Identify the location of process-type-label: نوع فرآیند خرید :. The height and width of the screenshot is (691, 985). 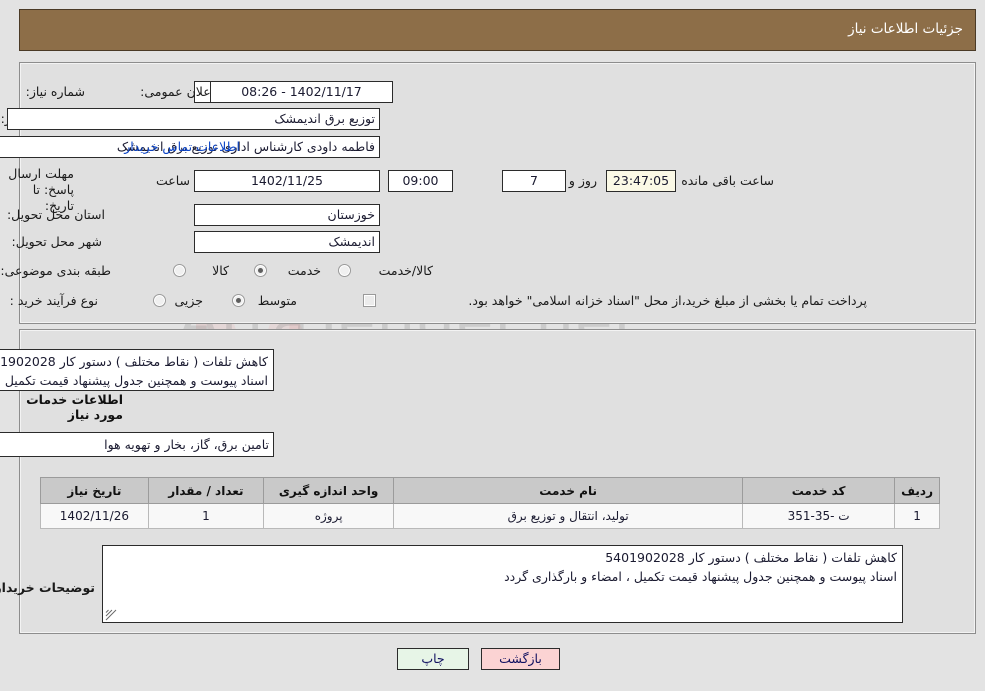
(53, 300).